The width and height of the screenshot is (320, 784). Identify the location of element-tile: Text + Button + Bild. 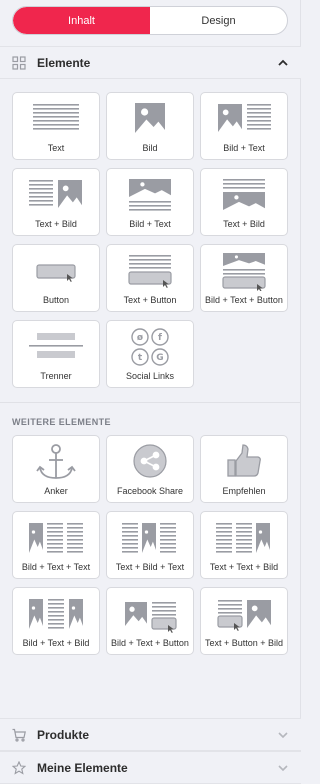
(244, 621).